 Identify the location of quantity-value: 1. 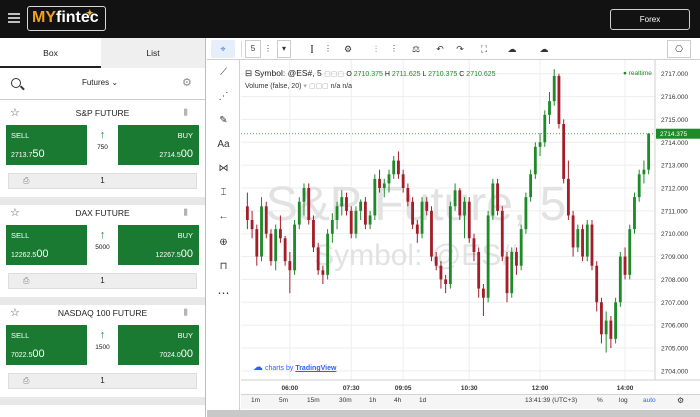
(102, 180).